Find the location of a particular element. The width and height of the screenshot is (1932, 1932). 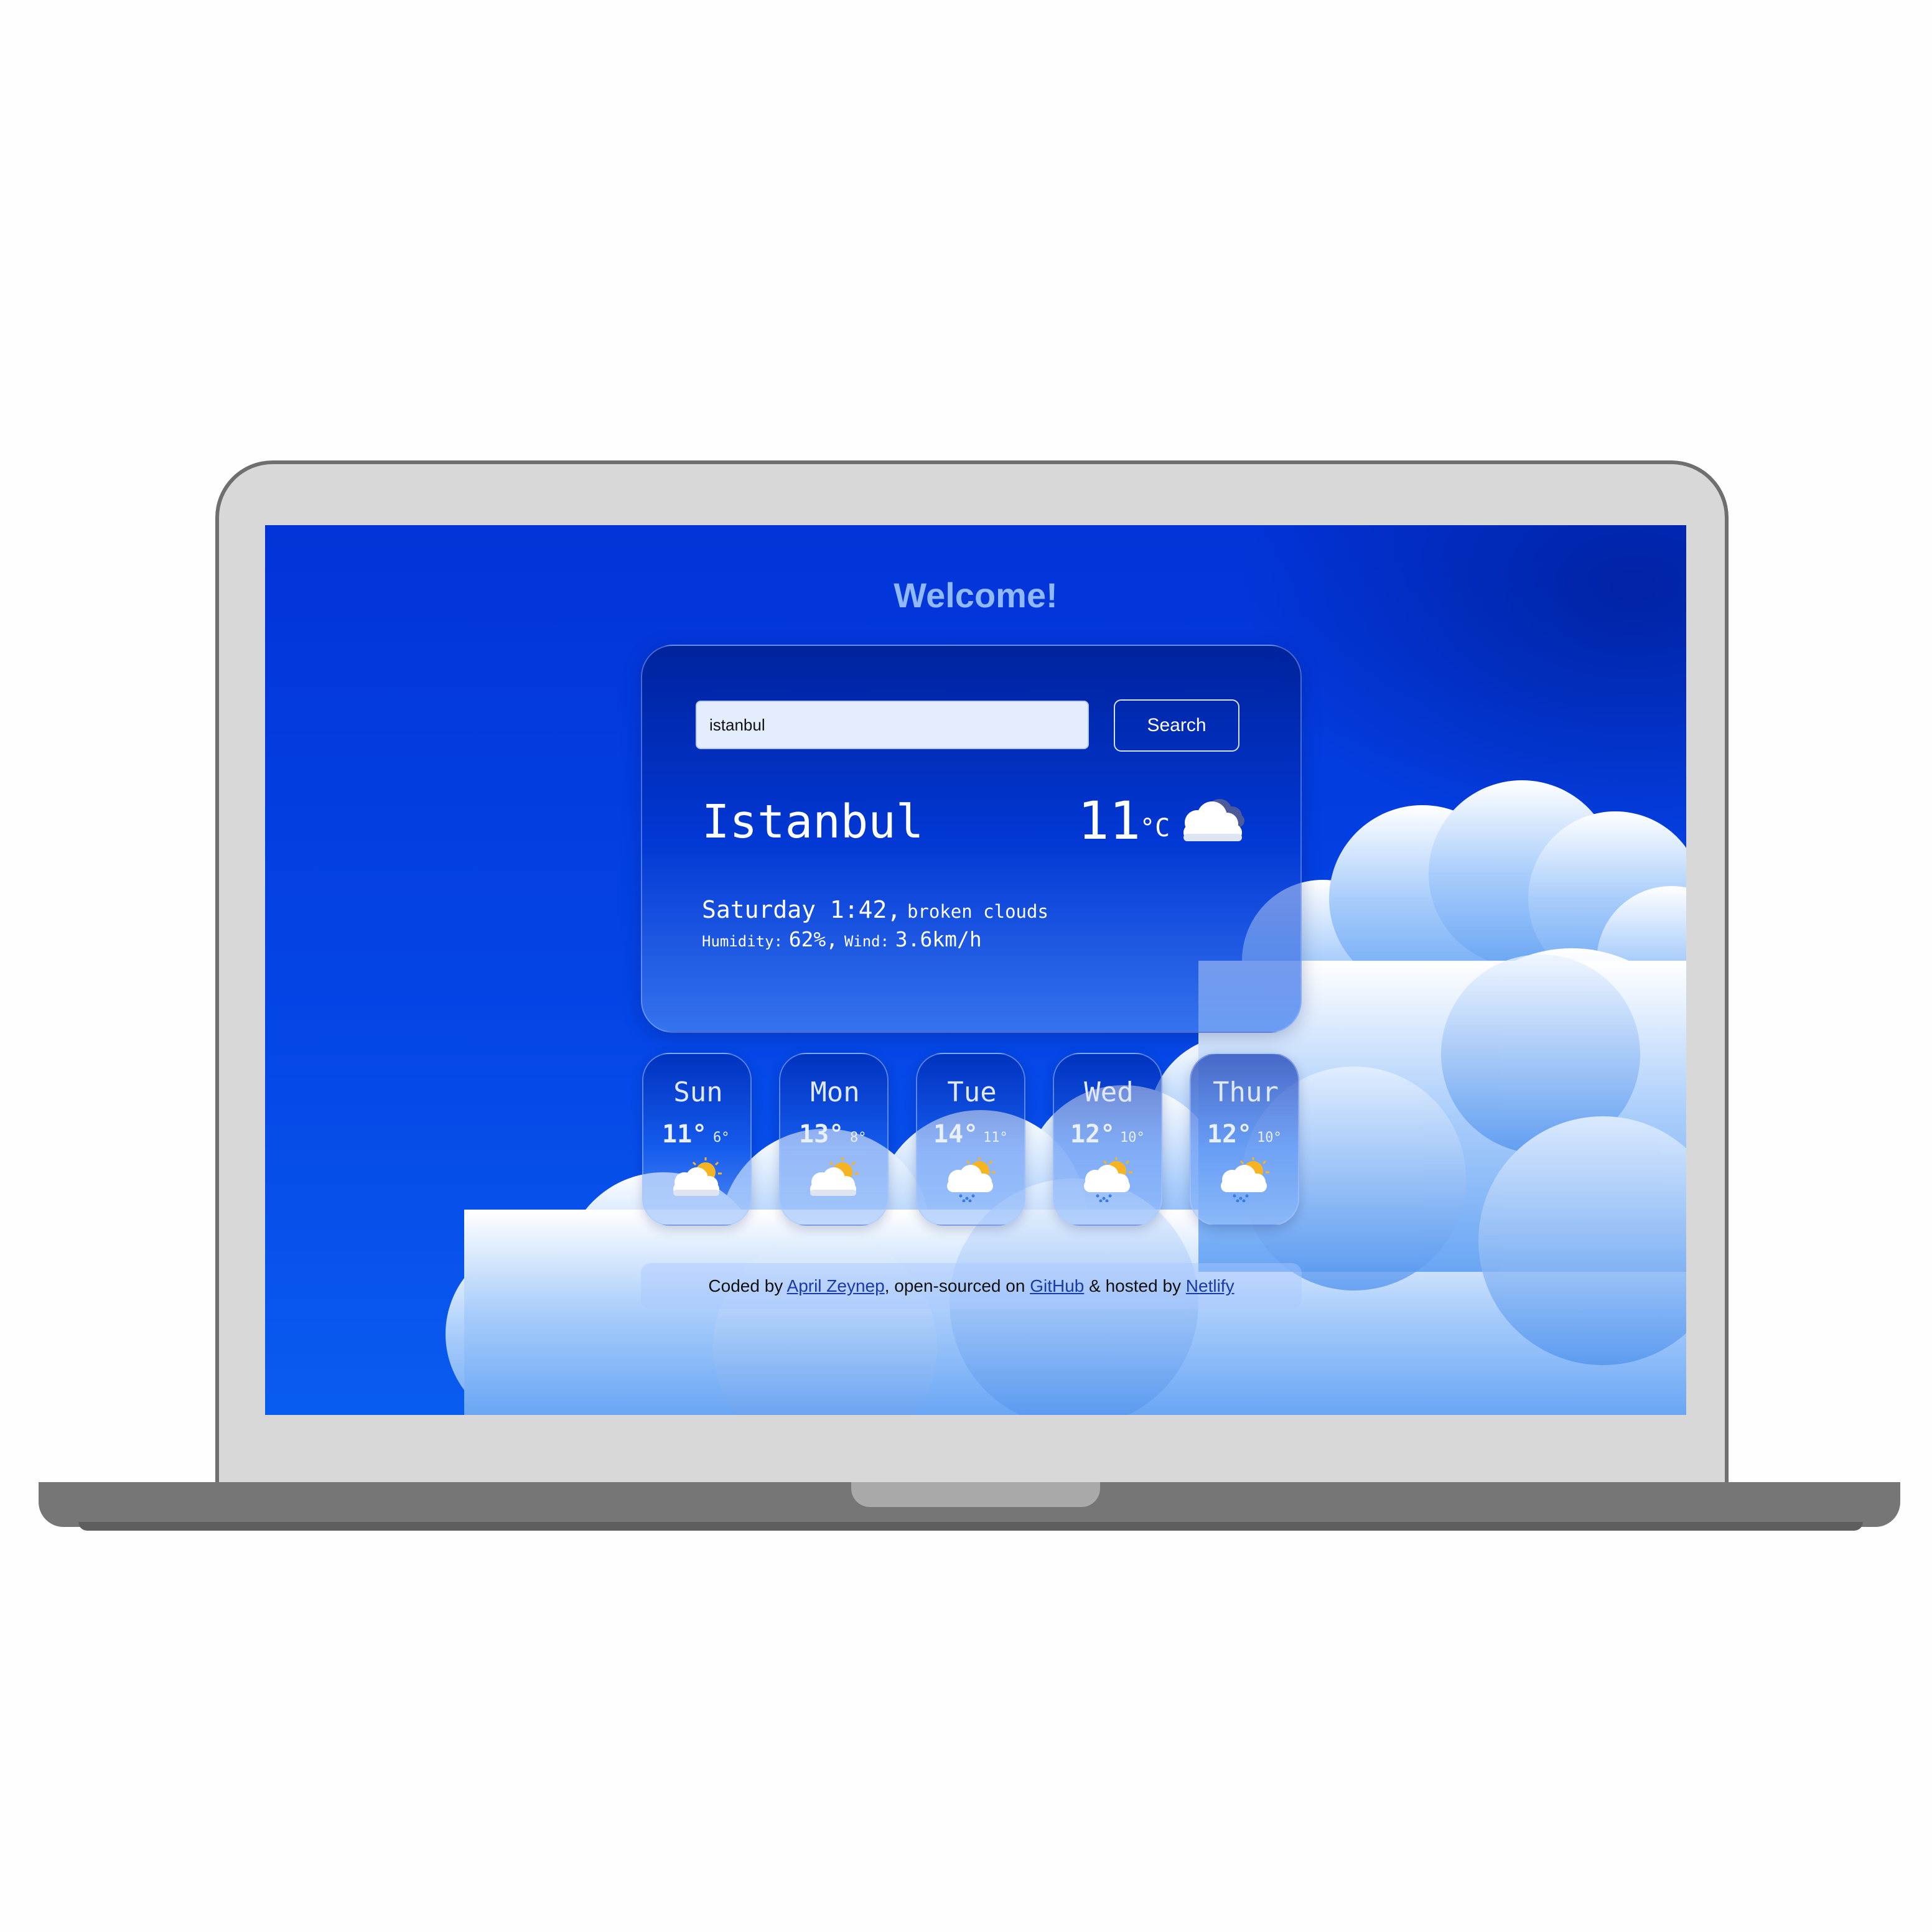

forecast-day-name: Tue is located at coordinates (972, 1092).